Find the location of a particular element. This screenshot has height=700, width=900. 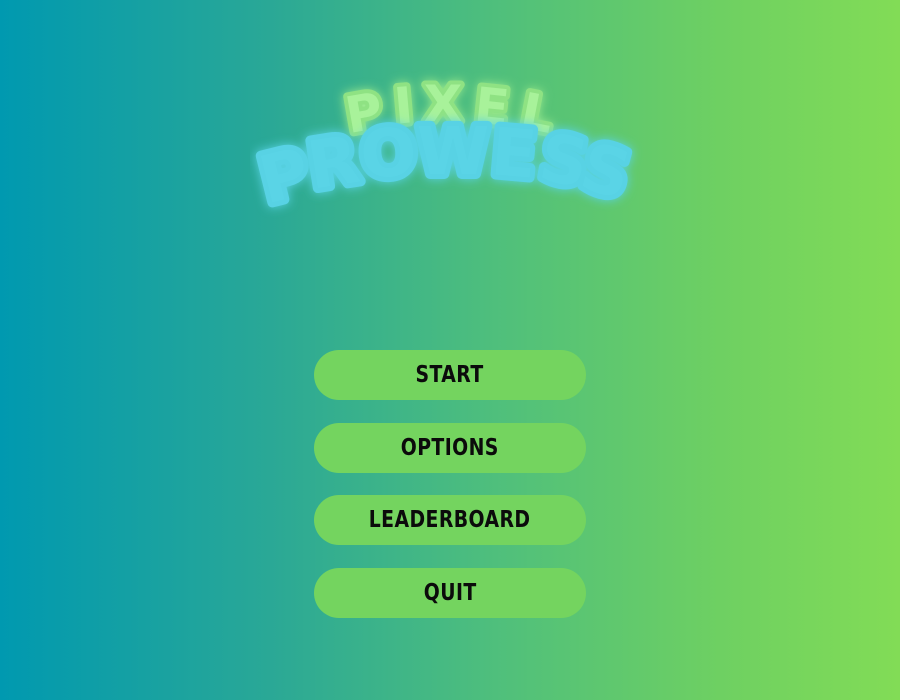

quit-button-label: QUIT is located at coordinates (450, 592).